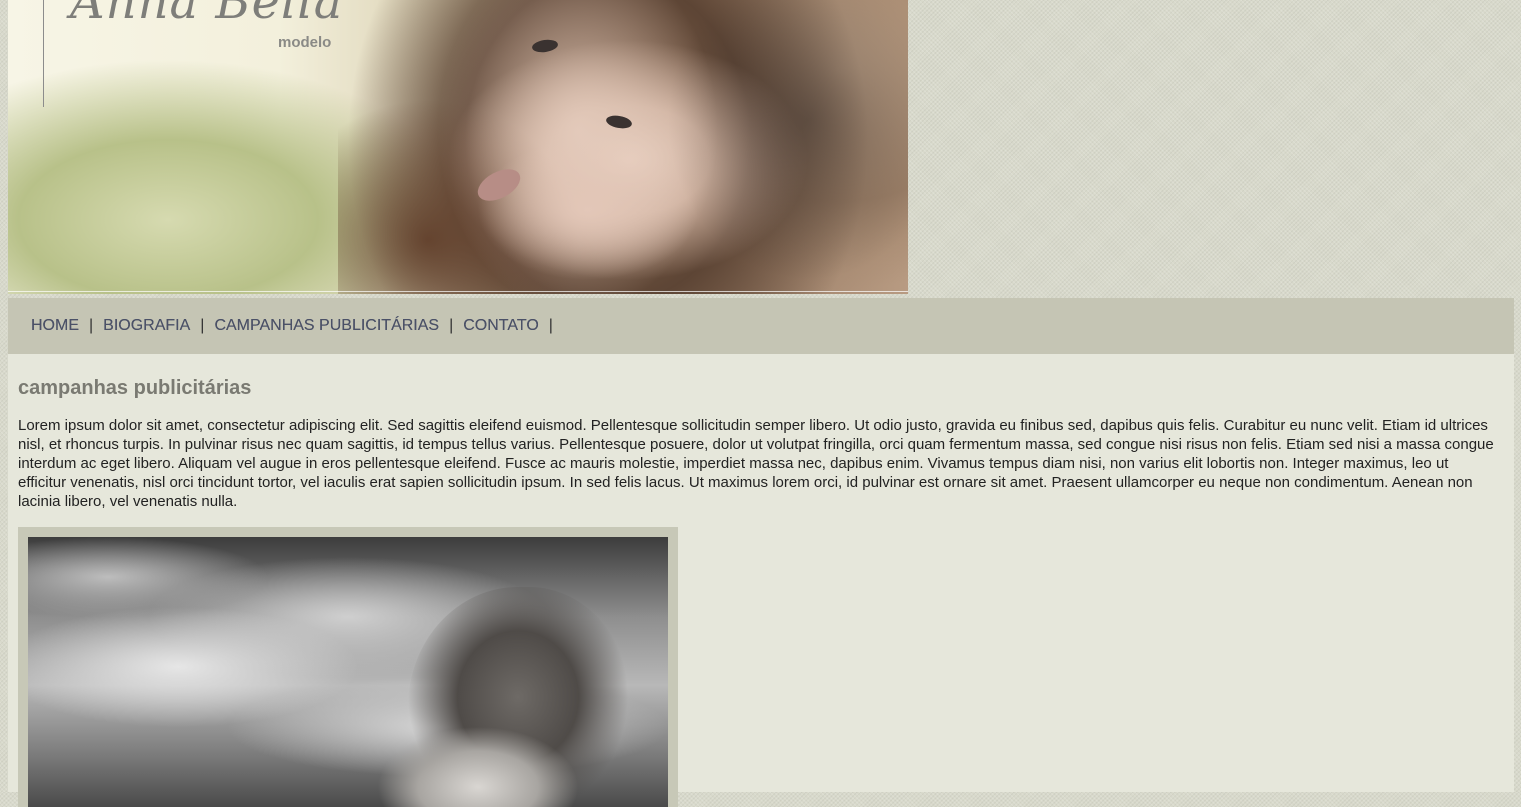 The image size is (1521, 807). What do you see at coordinates (348, 672) in the screenshot?
I see `campaign-photo` at bounding box center [348, 672].